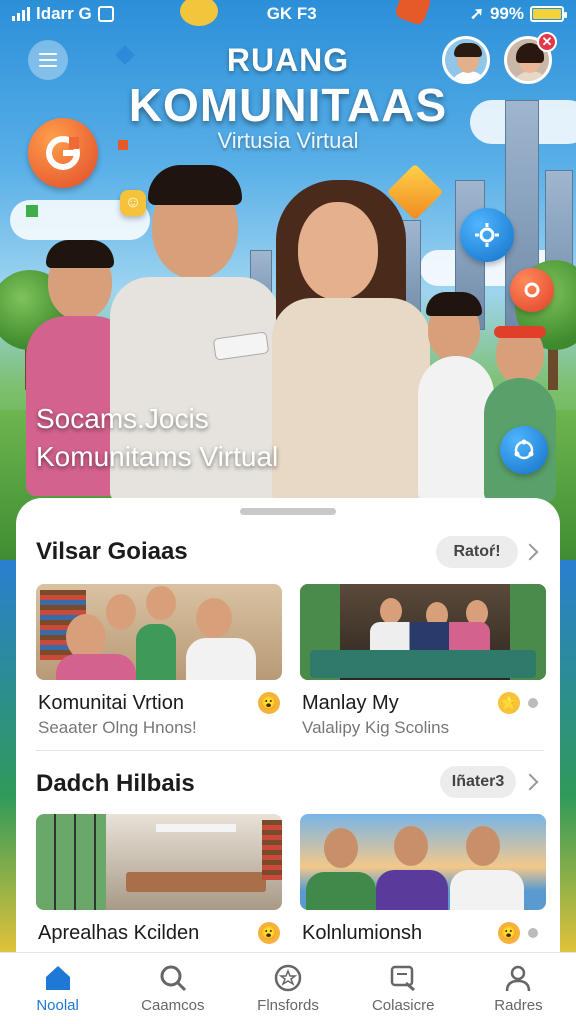 This screenshot has width=576, height=1024. Describe the element at coordinates (122, 418) in the screenshot. I see `hero-caption-line1: Socams.Jocis` at that location.